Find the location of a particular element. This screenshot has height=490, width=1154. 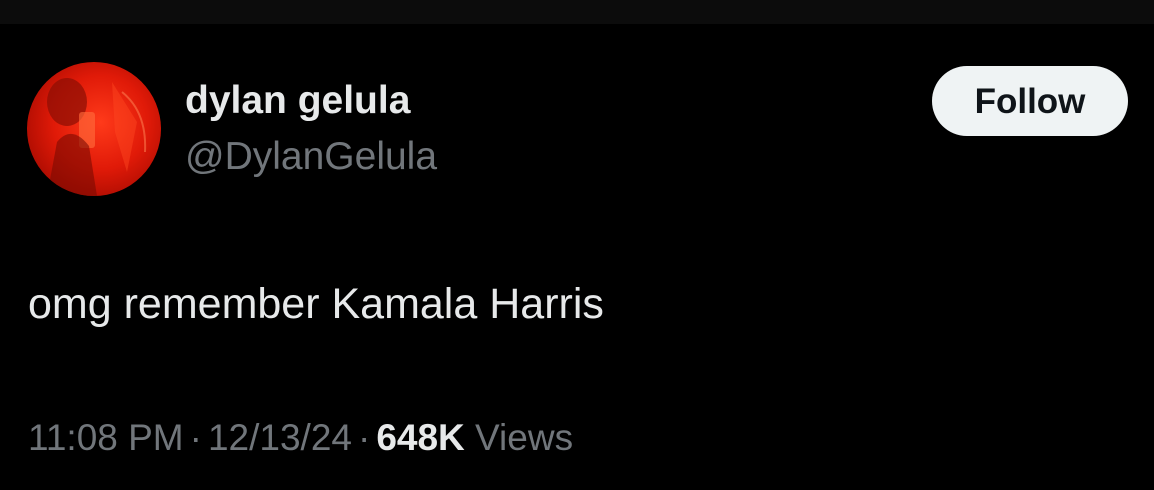

views-label: Views is located at coordinates (524, 437).